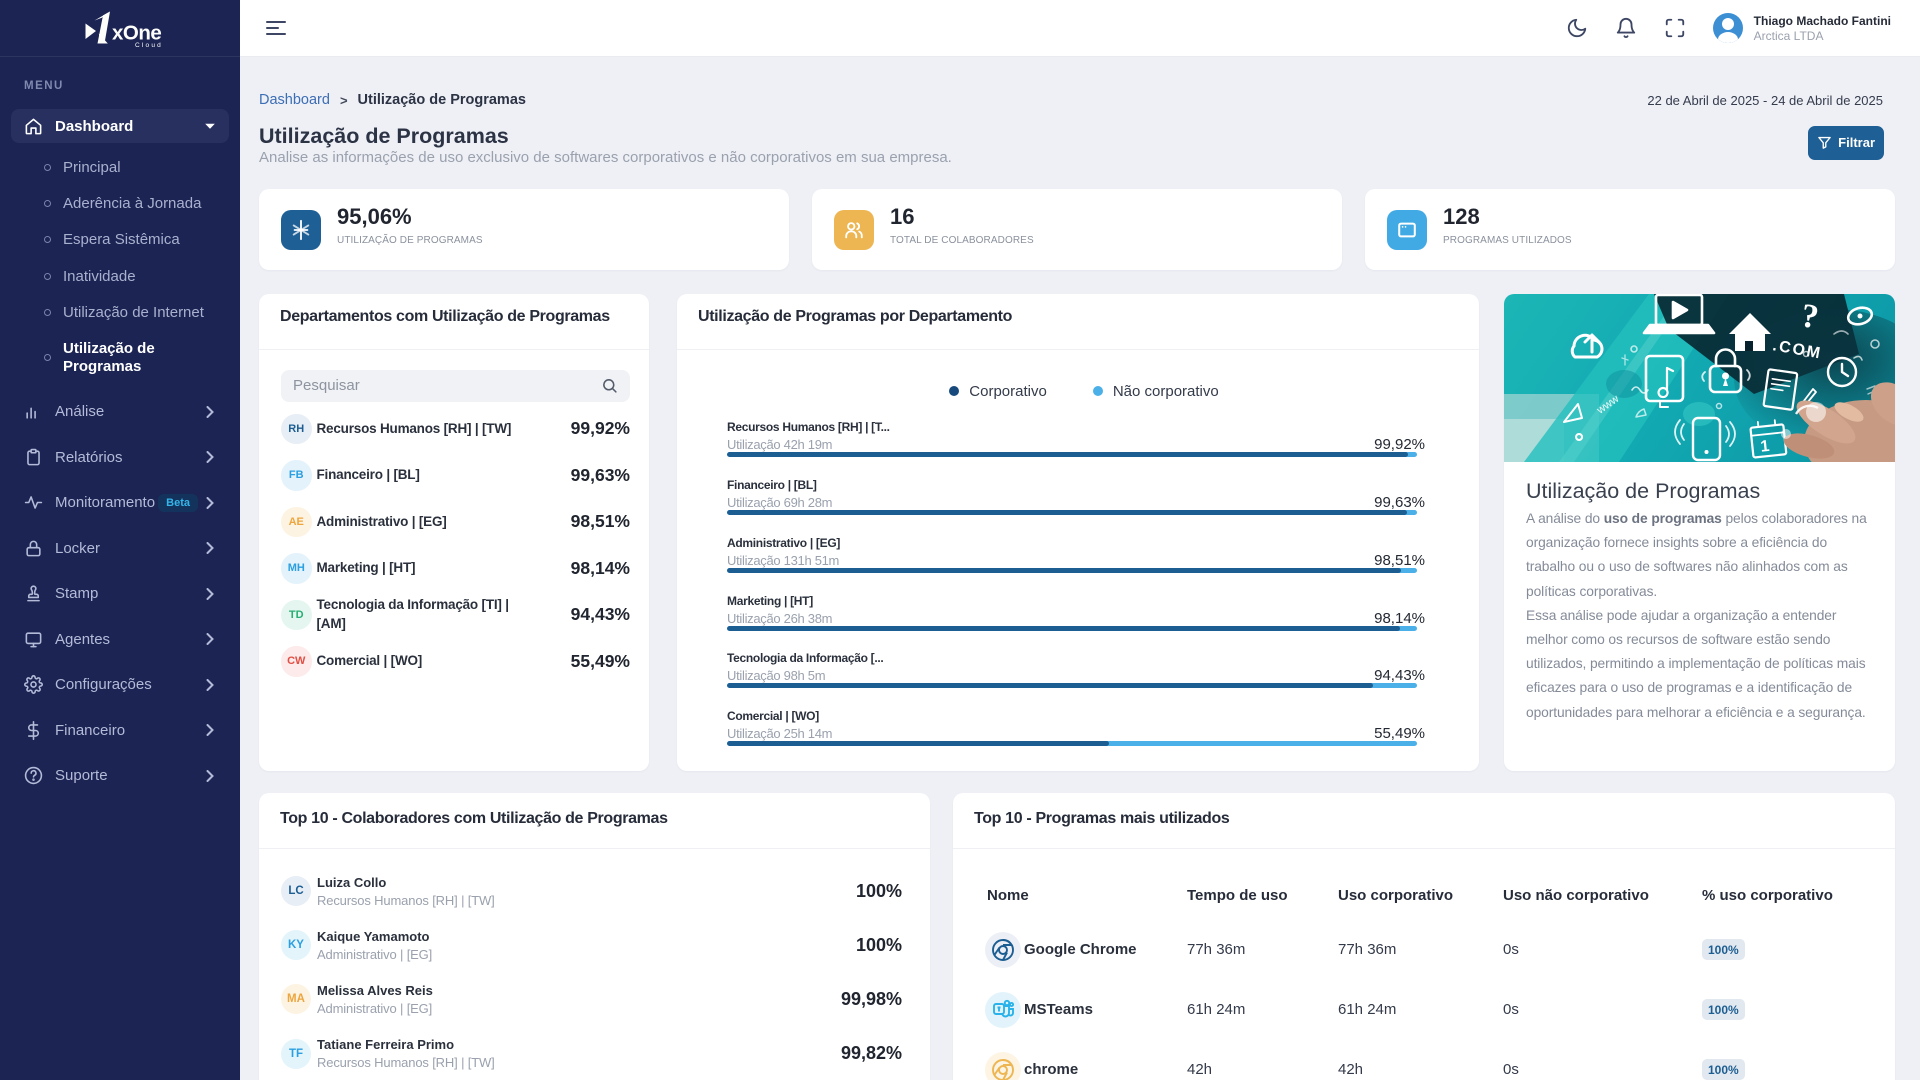 The image size is (1920, 1080). I want to click on svg-text: Cloud, so click(149, 45).